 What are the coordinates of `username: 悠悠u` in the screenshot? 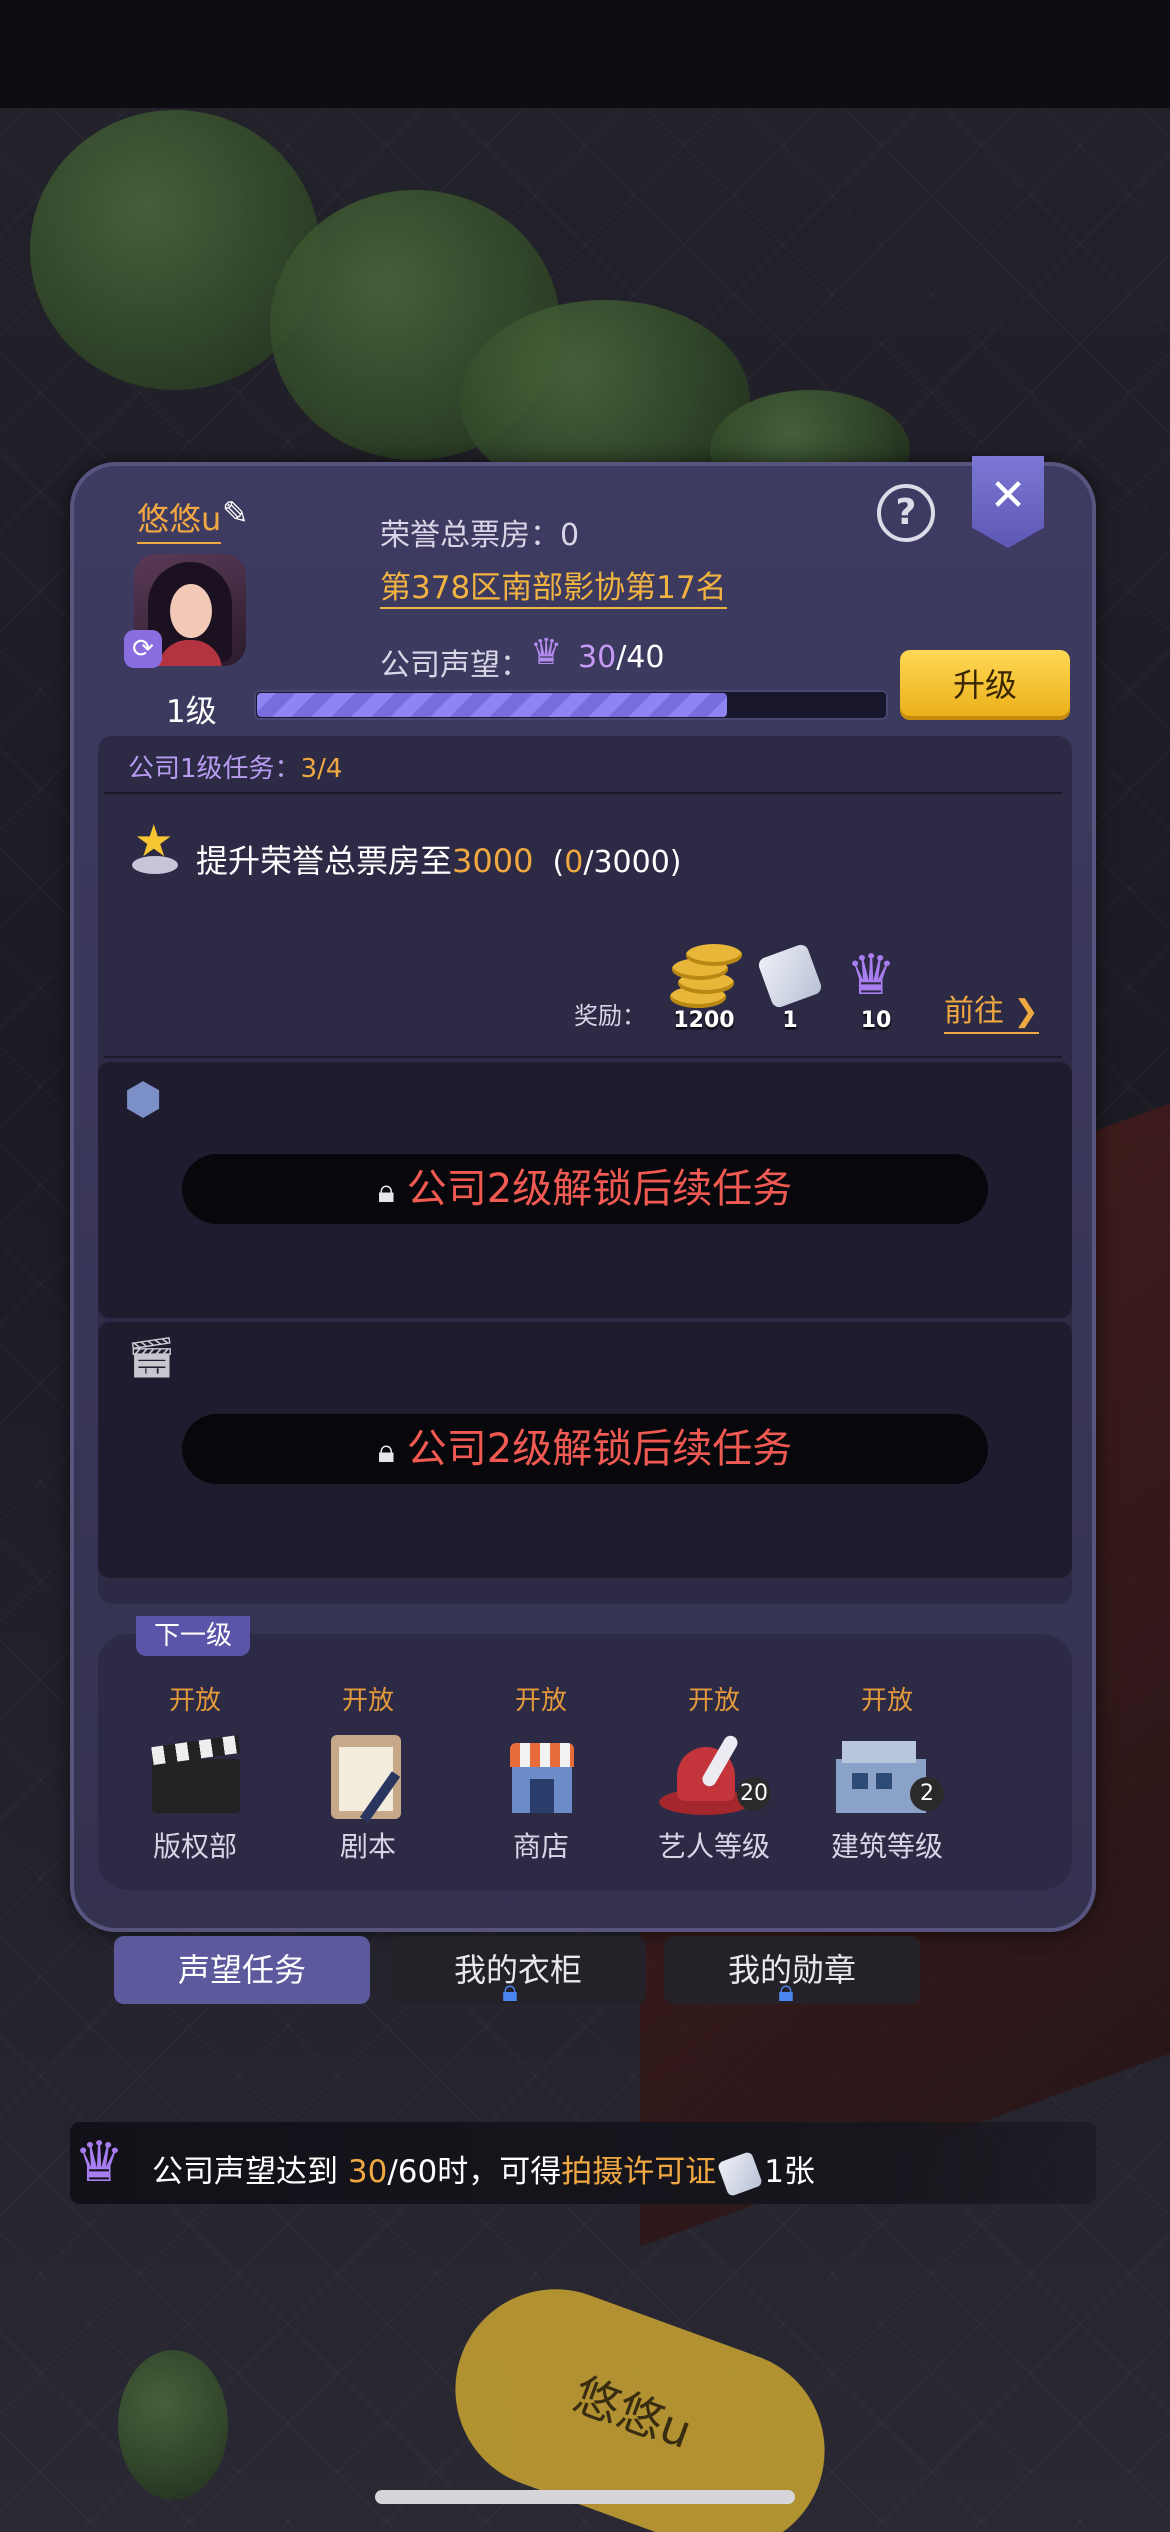 It's located at (179, 519).